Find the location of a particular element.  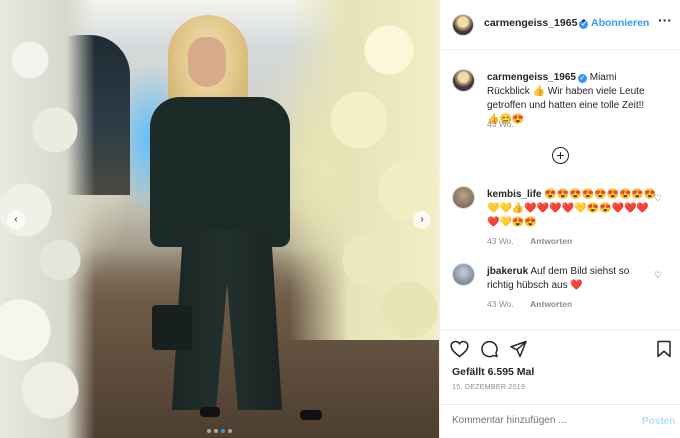

post-date: 15. DEZEMBER 2019 is located at coordinates (488, 387).